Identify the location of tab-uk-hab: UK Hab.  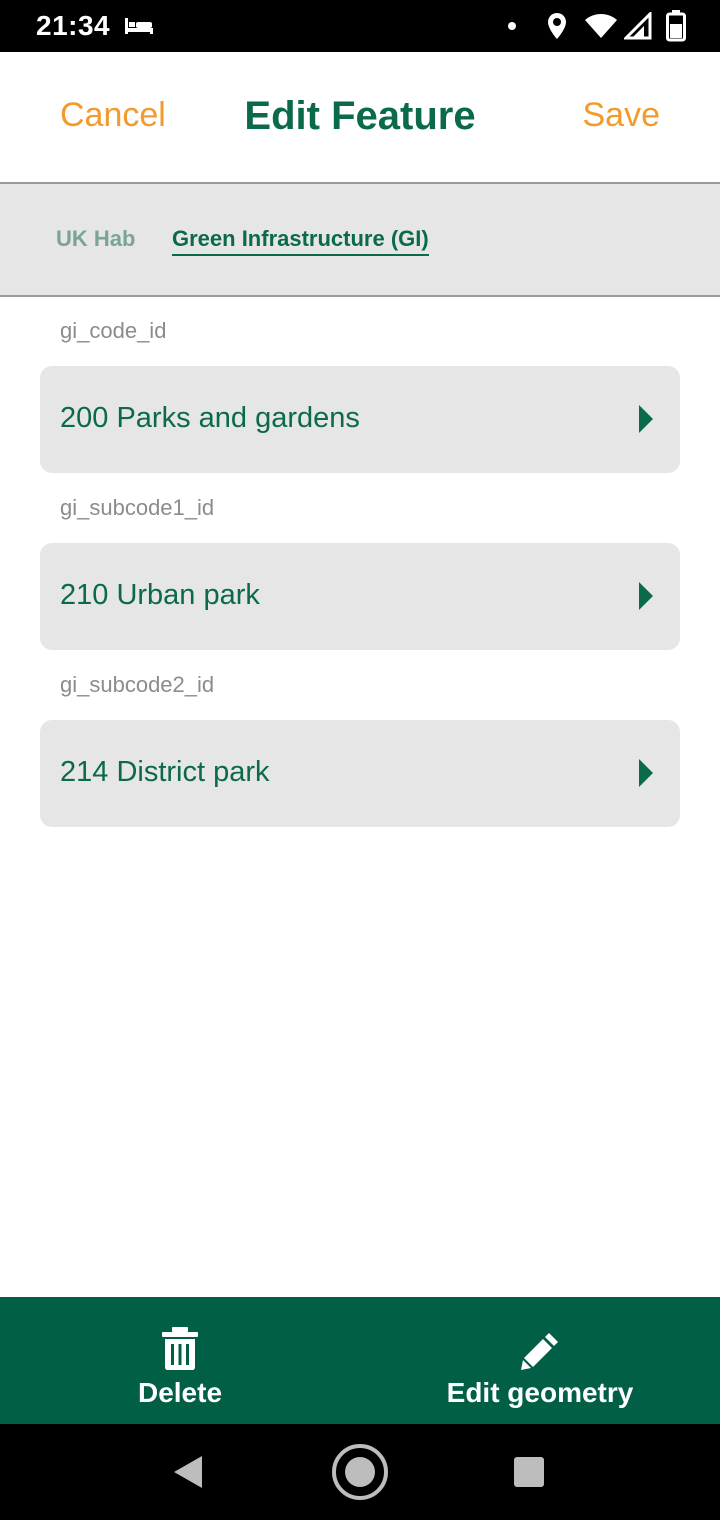
(95, 239).